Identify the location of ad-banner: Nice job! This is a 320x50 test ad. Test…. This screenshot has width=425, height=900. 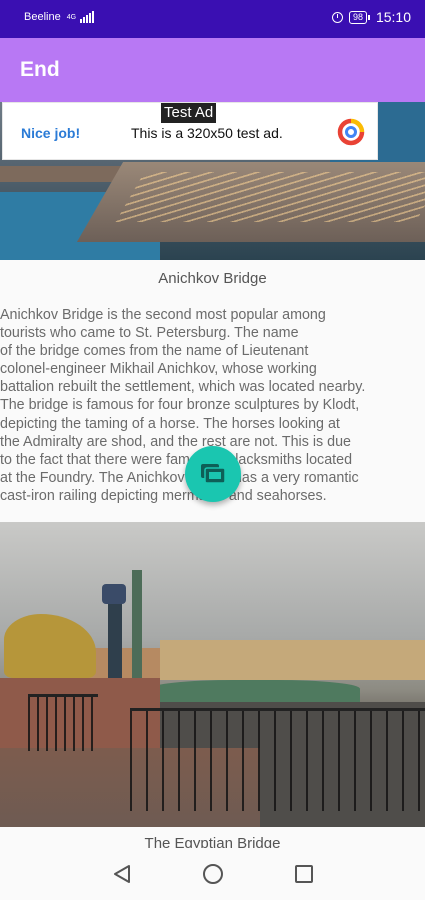
(190, 131).